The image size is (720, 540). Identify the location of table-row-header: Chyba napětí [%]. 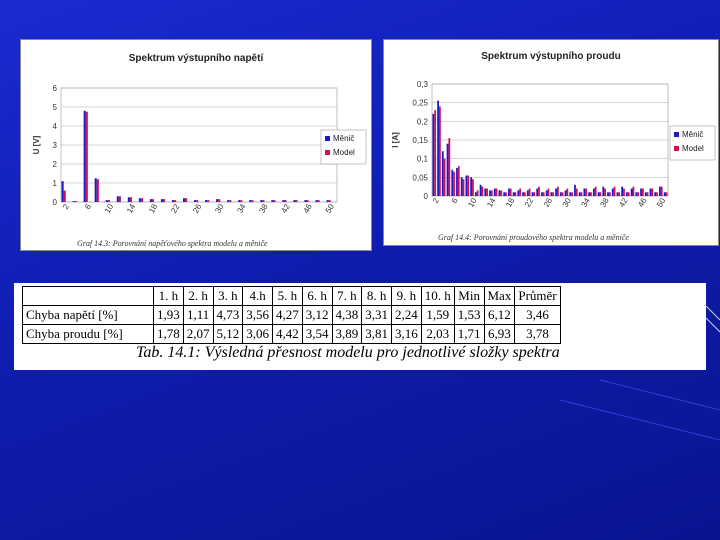
(88, 315).